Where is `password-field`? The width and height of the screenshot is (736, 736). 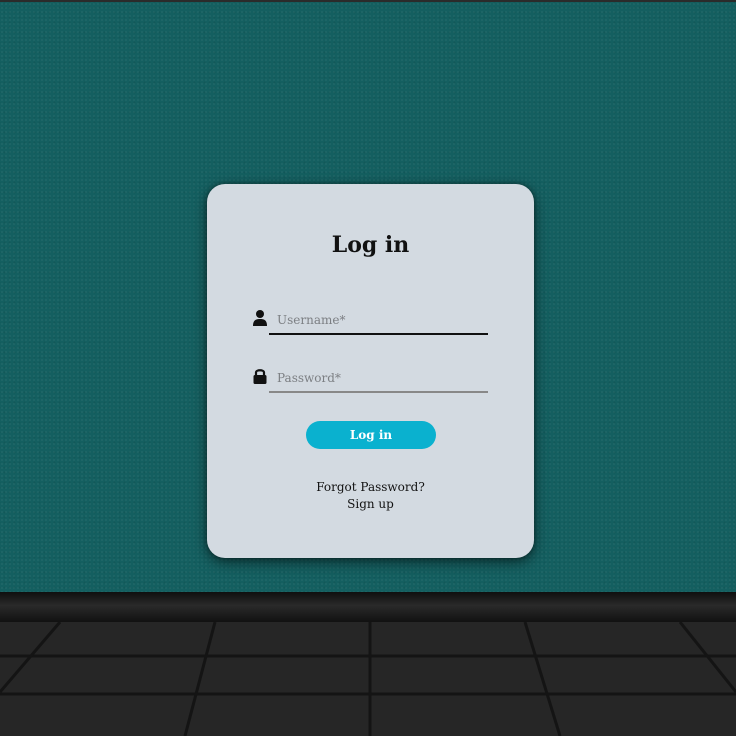 password-field is located at coordinates (370, 379).